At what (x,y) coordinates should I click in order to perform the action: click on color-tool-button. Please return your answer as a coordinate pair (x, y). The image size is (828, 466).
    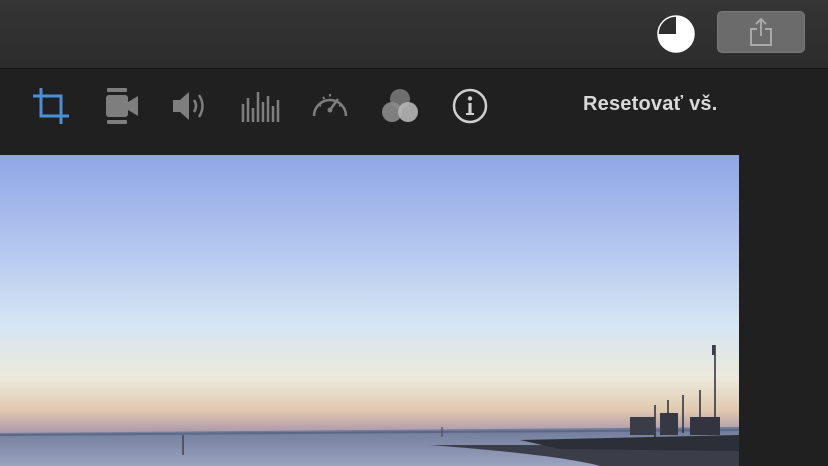
    Looking at the image, I should click on (400, 106).